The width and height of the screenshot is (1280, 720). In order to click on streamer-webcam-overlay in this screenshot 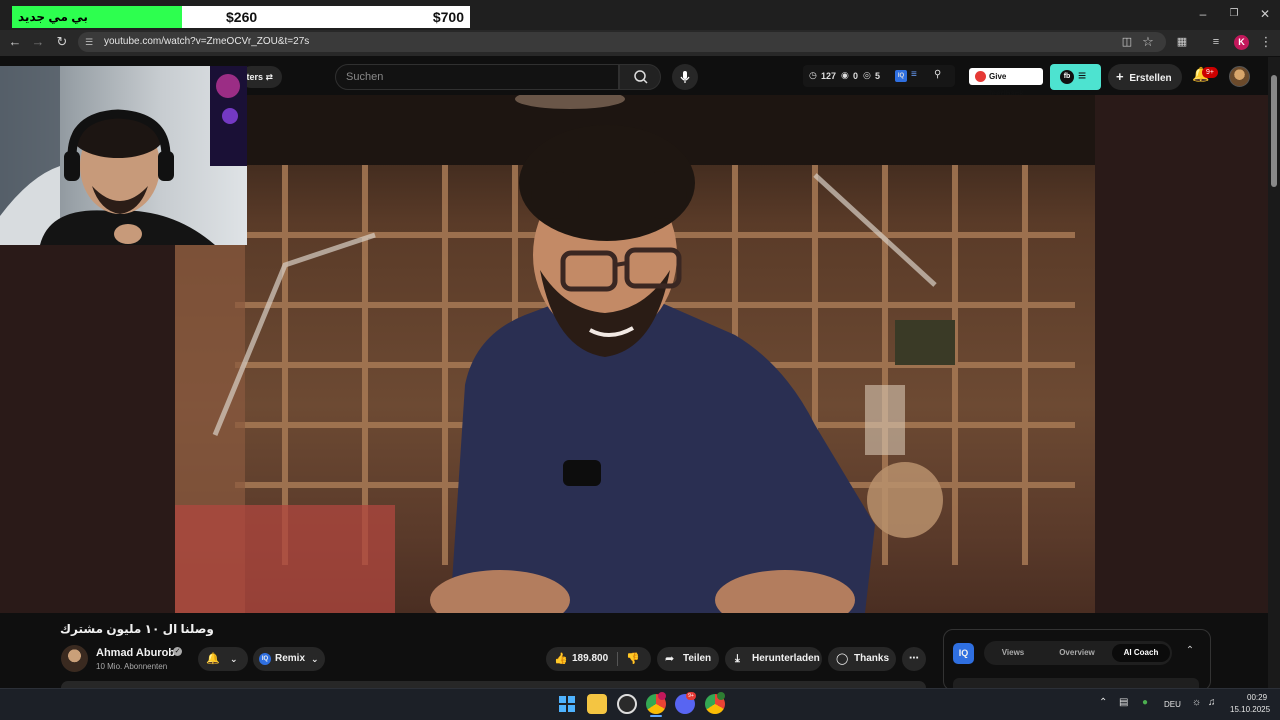, I will do `click(123, 155)`.